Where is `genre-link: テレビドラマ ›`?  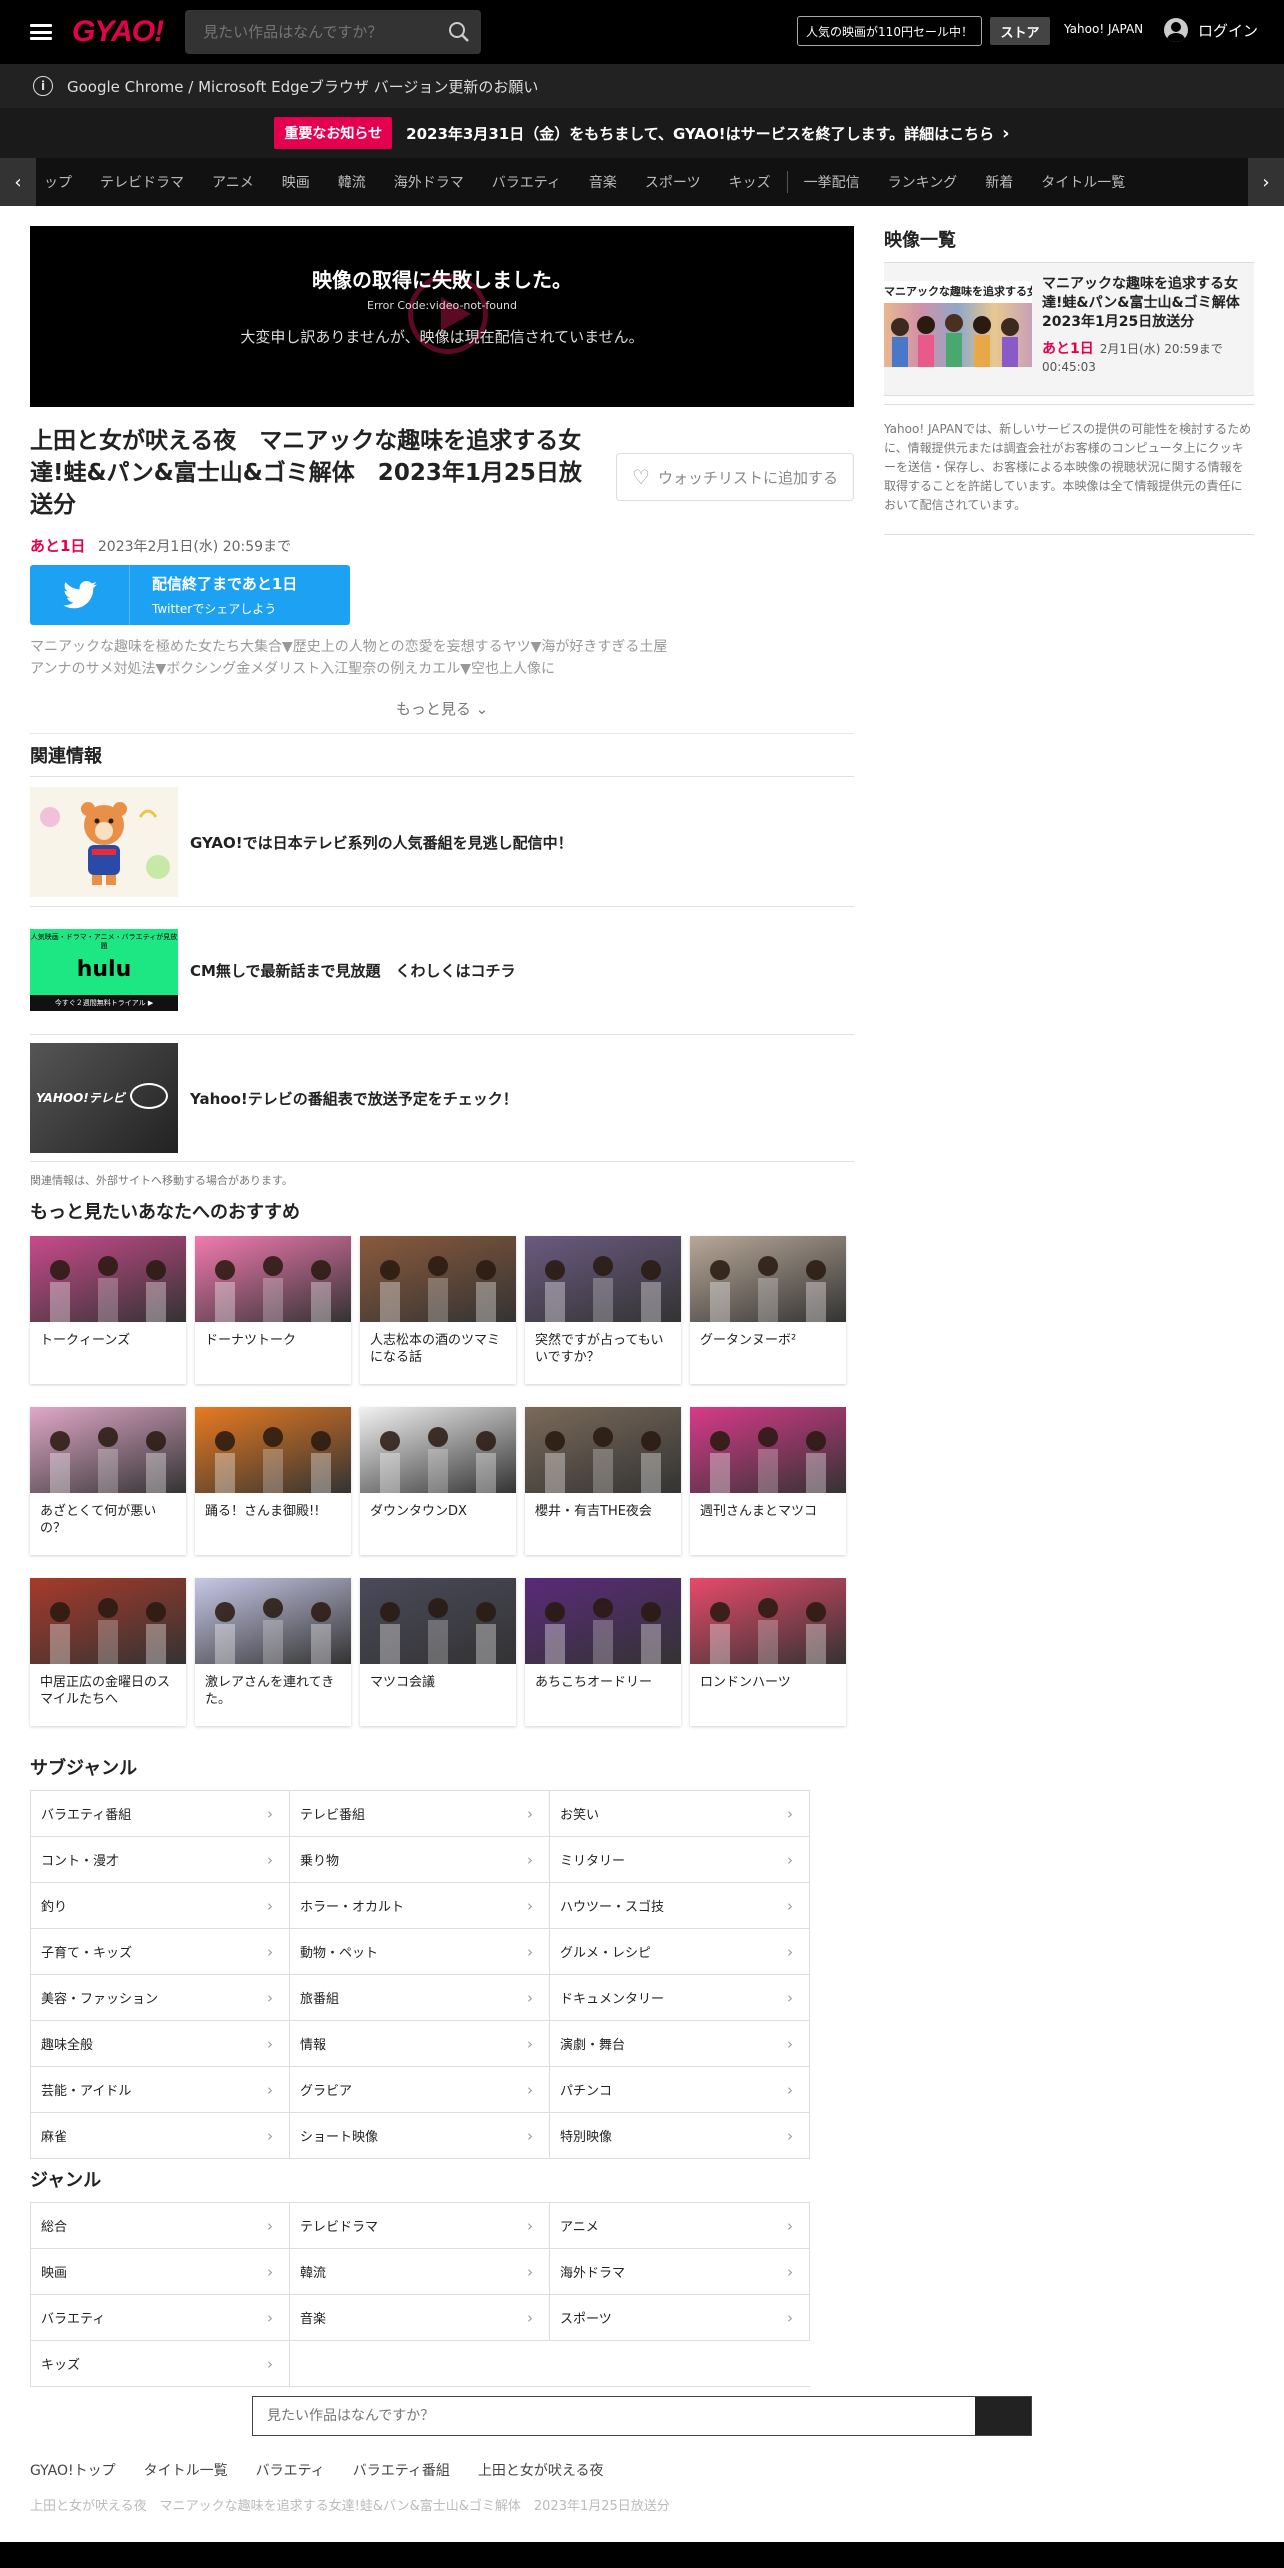
genre-link: テレビドラマ › is located at coordinates (420, 2225).